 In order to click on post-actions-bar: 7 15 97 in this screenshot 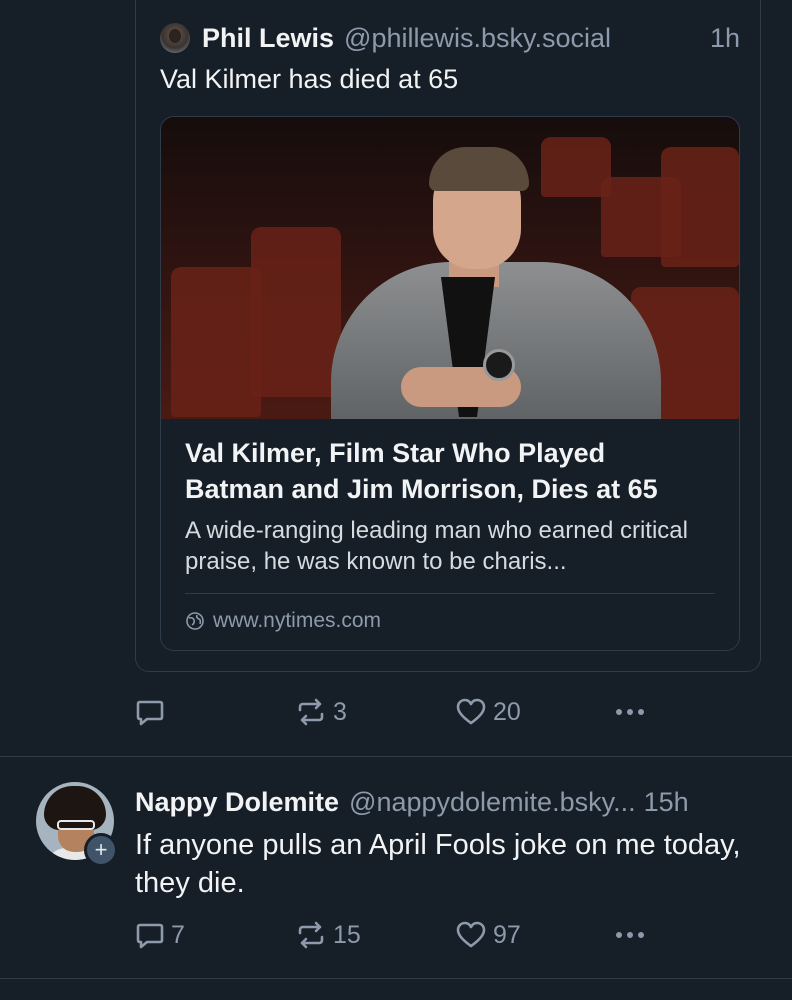, I will do `click(415, 935)`.